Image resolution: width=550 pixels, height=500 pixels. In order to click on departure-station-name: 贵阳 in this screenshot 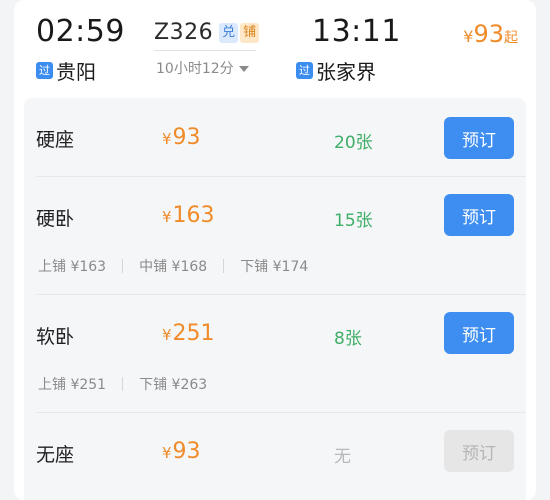, I will do `click(76, 72)`.